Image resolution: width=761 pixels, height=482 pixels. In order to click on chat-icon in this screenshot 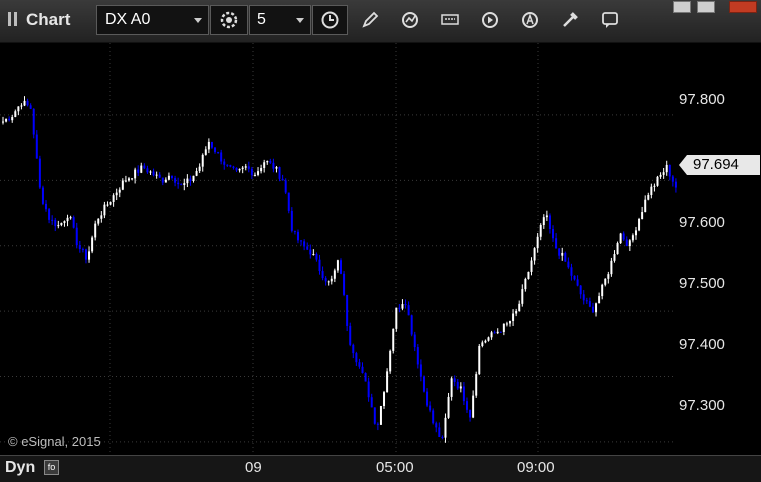, I will do `click(610, 20)`.